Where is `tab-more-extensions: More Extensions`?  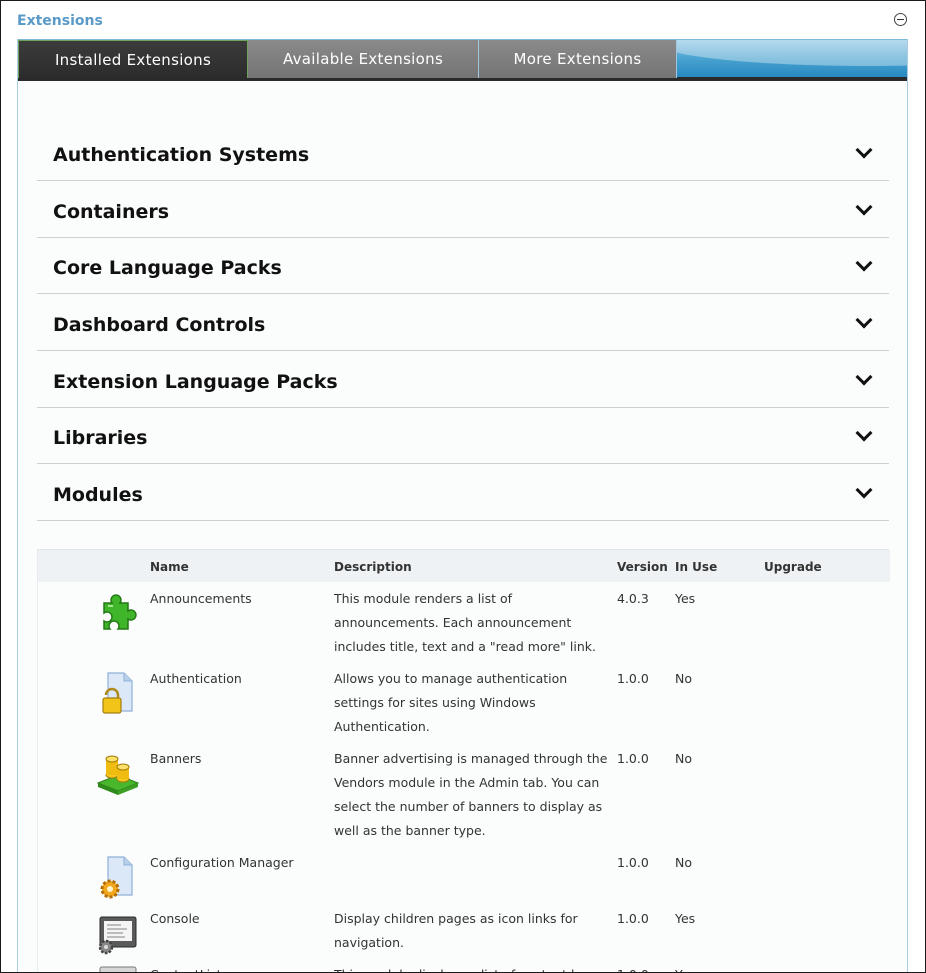 tab-more-extensions: More Extensions is located at coordinates (578, 59).